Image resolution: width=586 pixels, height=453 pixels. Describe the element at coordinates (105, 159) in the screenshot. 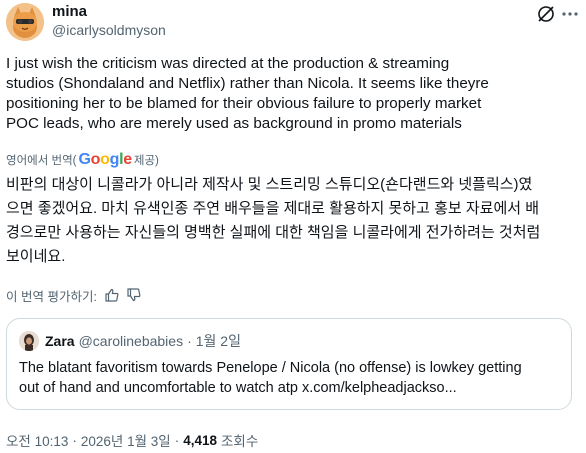

I see `google-logo: Google` at that location.